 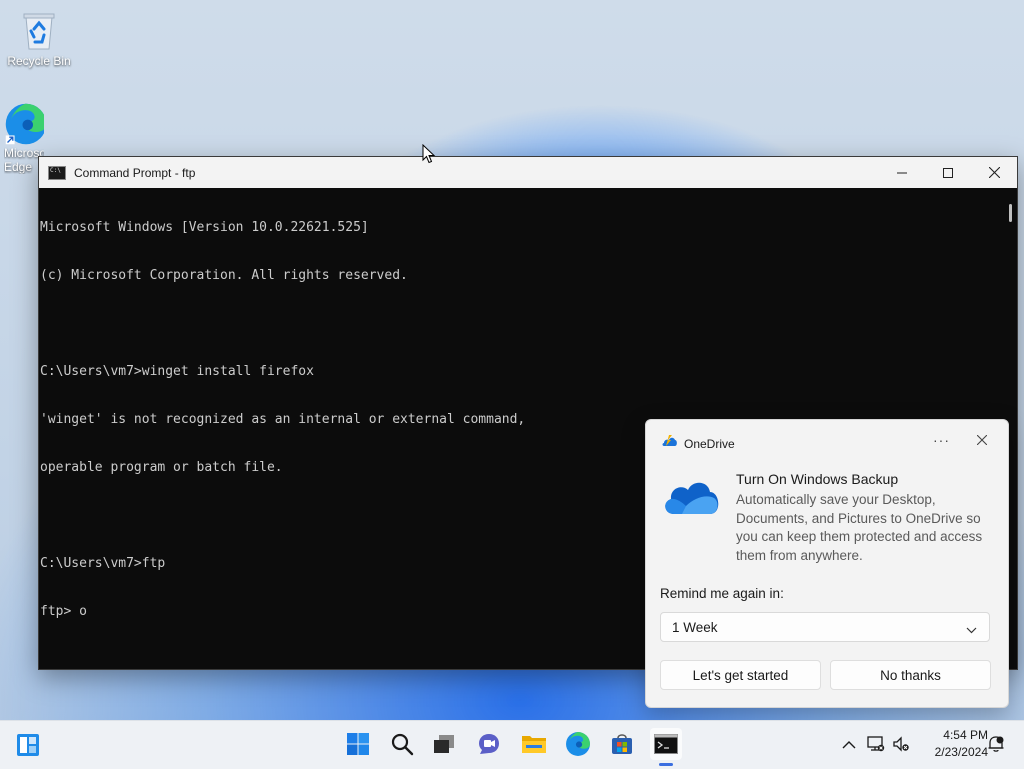 I want to click on search-button, so click(x=402, y=744).